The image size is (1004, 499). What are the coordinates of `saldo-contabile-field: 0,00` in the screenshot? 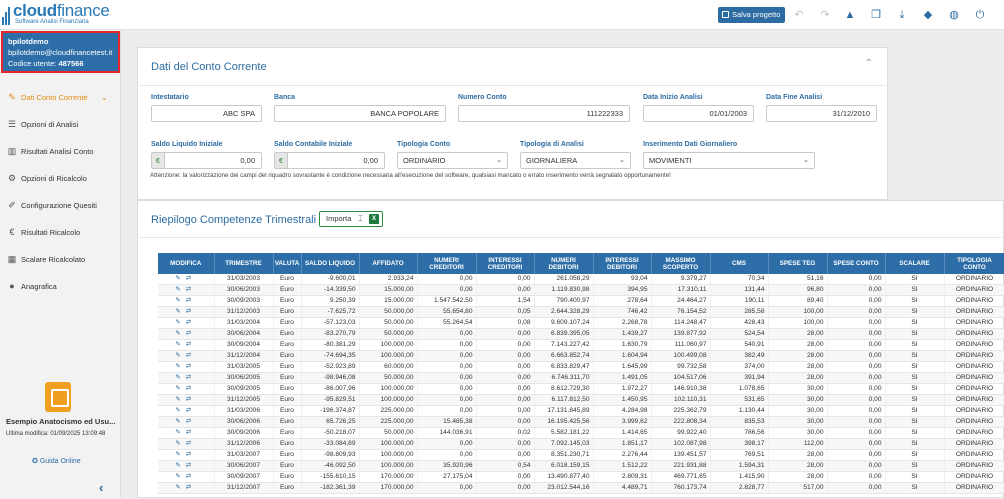 It's located at (336, 160).